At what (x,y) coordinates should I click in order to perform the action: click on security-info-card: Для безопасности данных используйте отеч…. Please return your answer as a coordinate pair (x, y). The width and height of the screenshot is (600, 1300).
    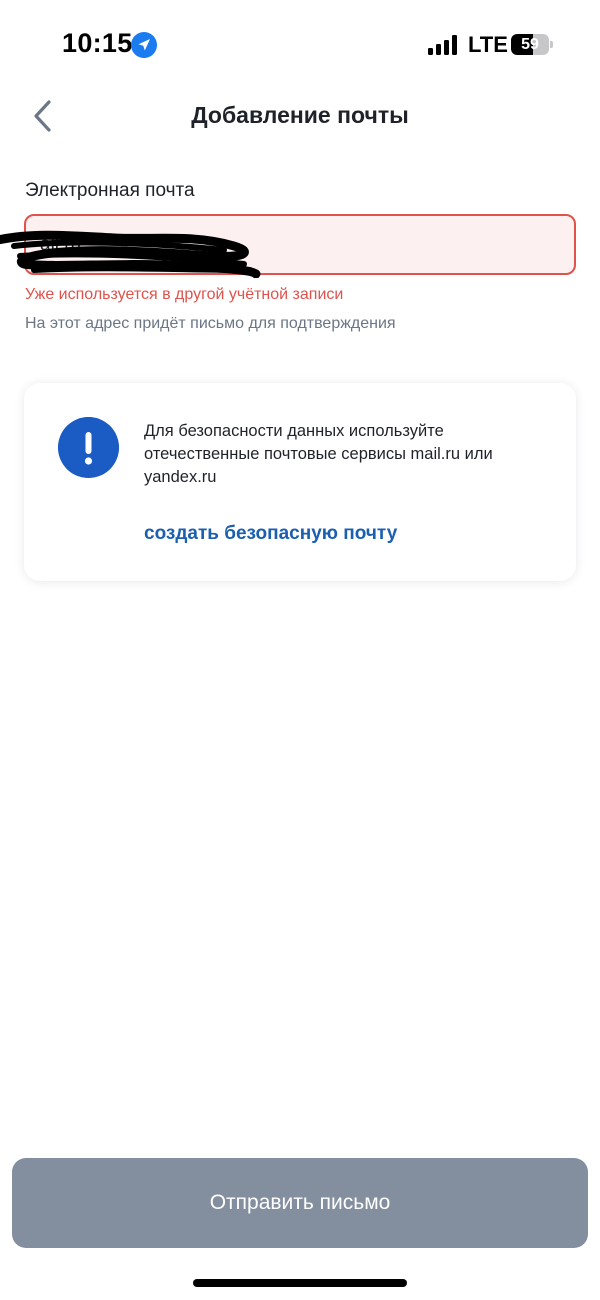
    Looking at the image, I should click on (300, 482).